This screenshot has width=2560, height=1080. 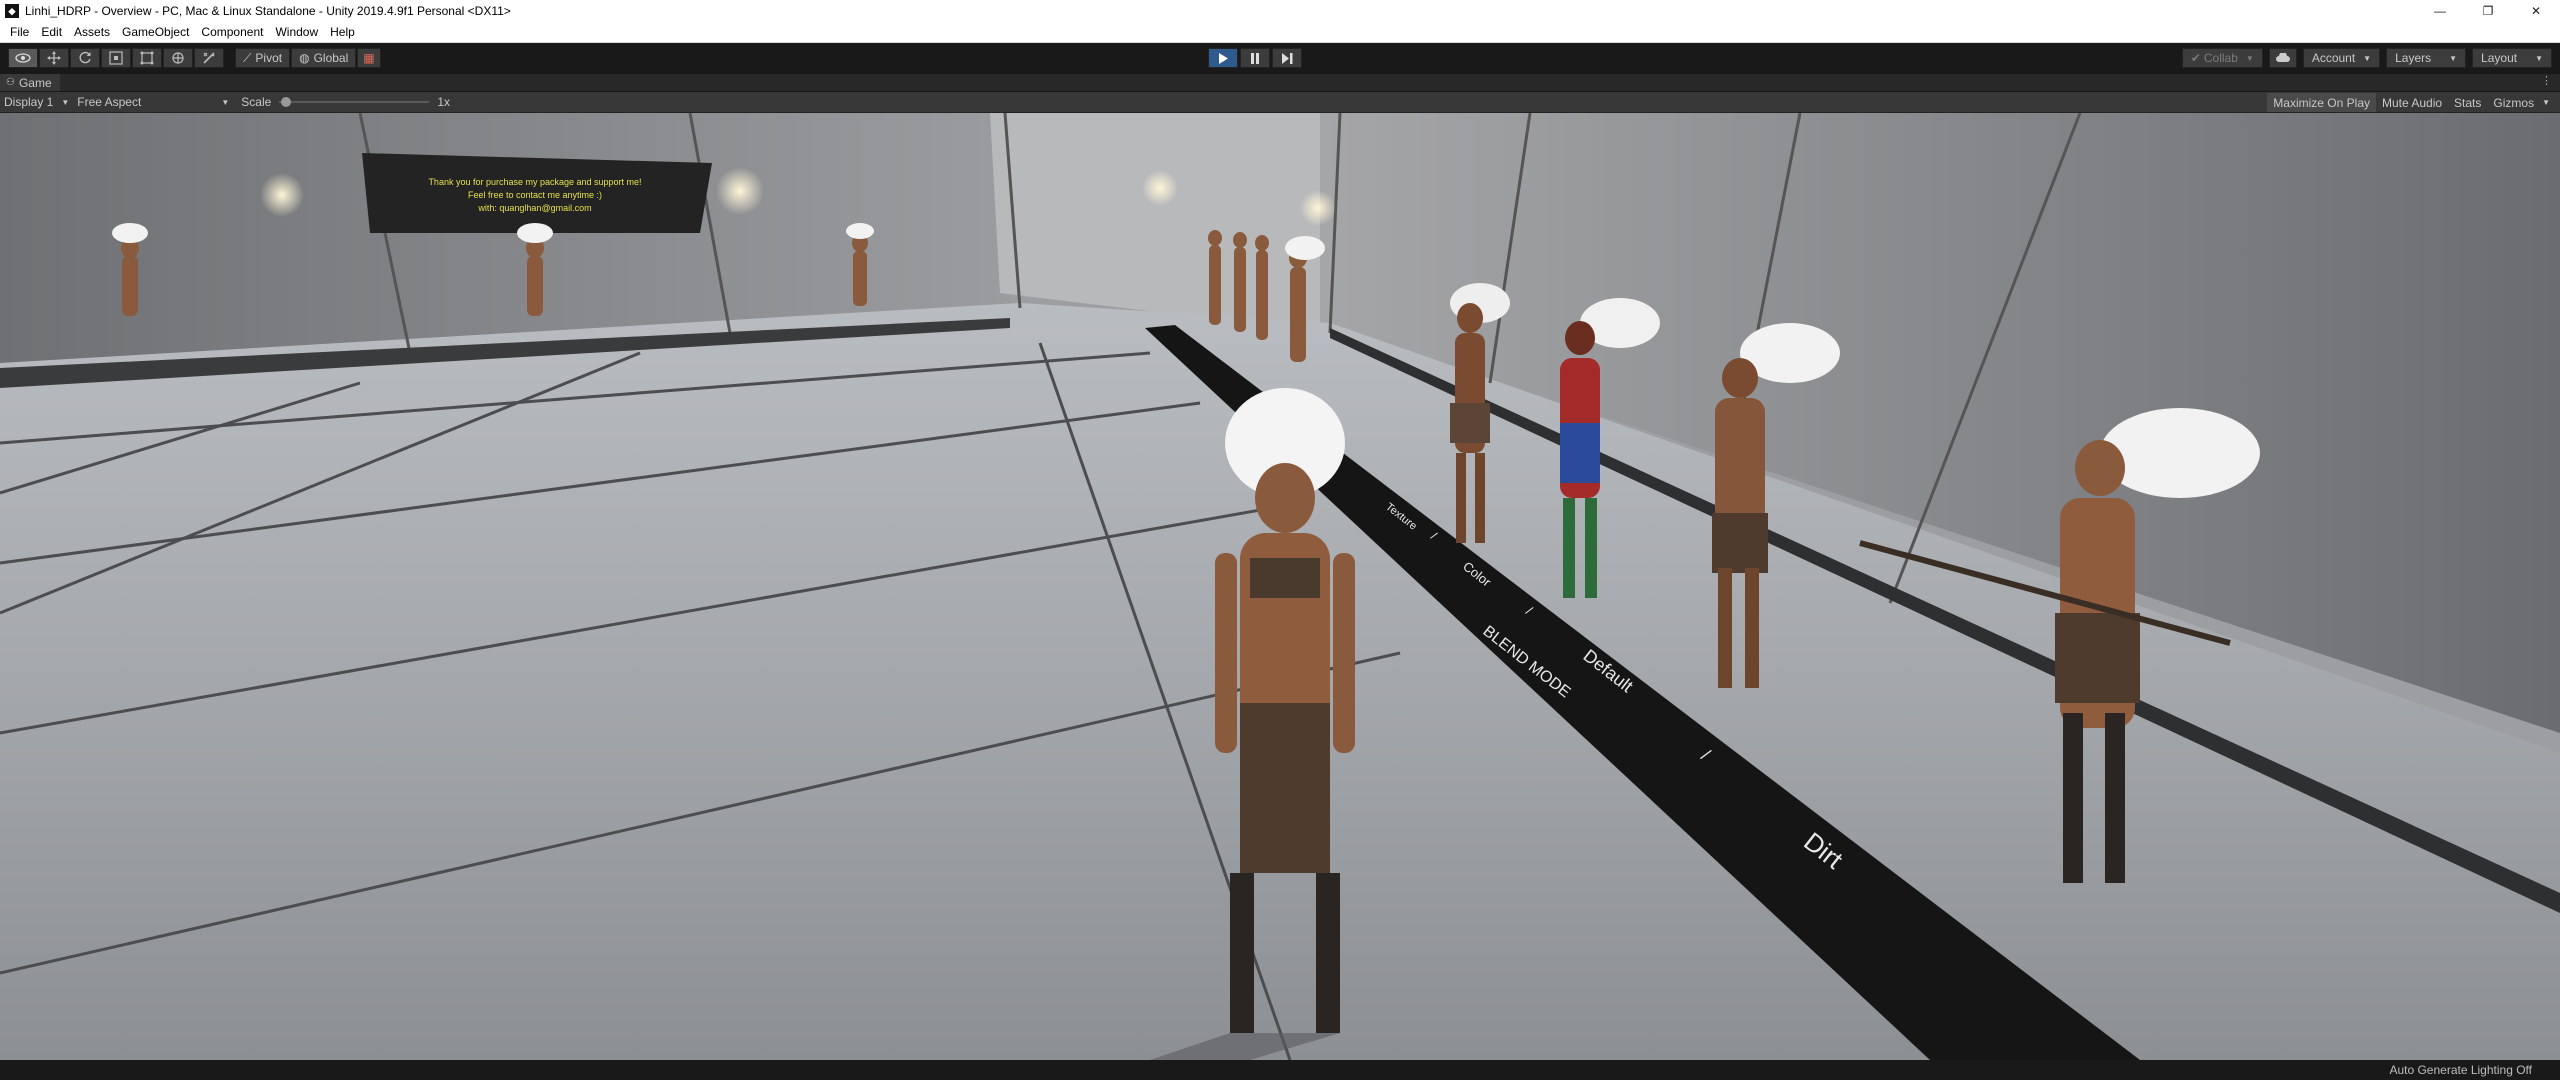 What do you see at coordinates (2321, 102) in the screenshot?
I see `maximize-on-play-toggle: Maximize On Play` at bounding box center [2321, 102].